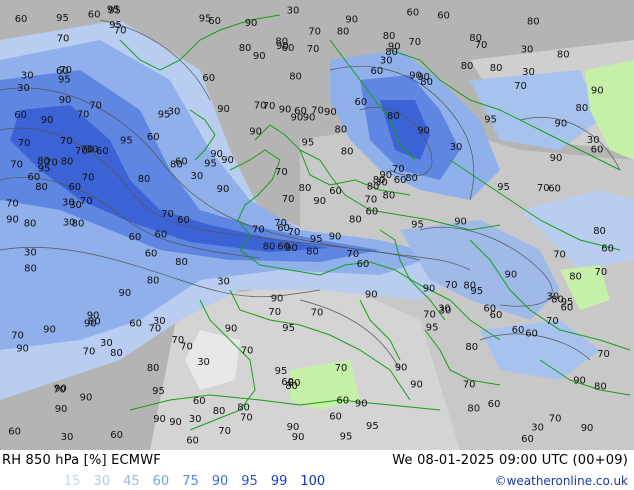 This screenshot has width=634, height=490. What do you see at coordinates (220, 481) in the screenshot?
I see `legend-level: 90` at bounding box center [220, 481].